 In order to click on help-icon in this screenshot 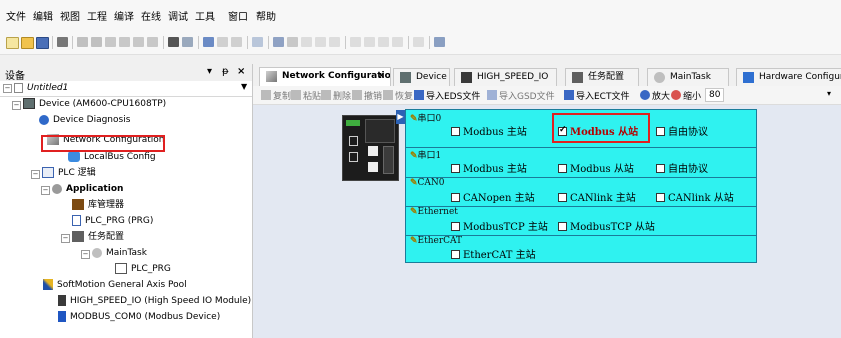, I will do `click(439, 42)`.